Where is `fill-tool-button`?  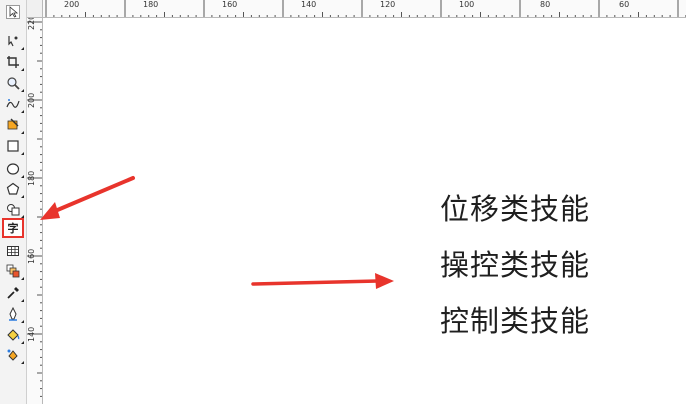
fill-tool-button is located at coordinates (14, 335).